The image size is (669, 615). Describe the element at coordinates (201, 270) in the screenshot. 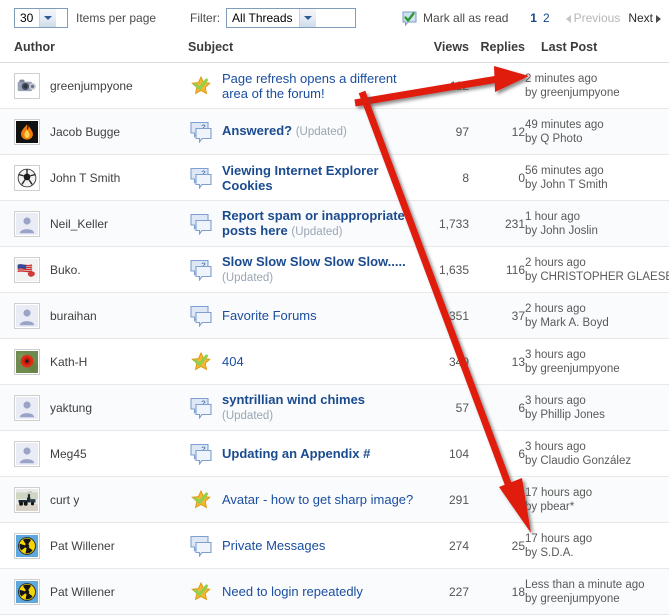

I see `question-bubbles-icon: ?` at that location.